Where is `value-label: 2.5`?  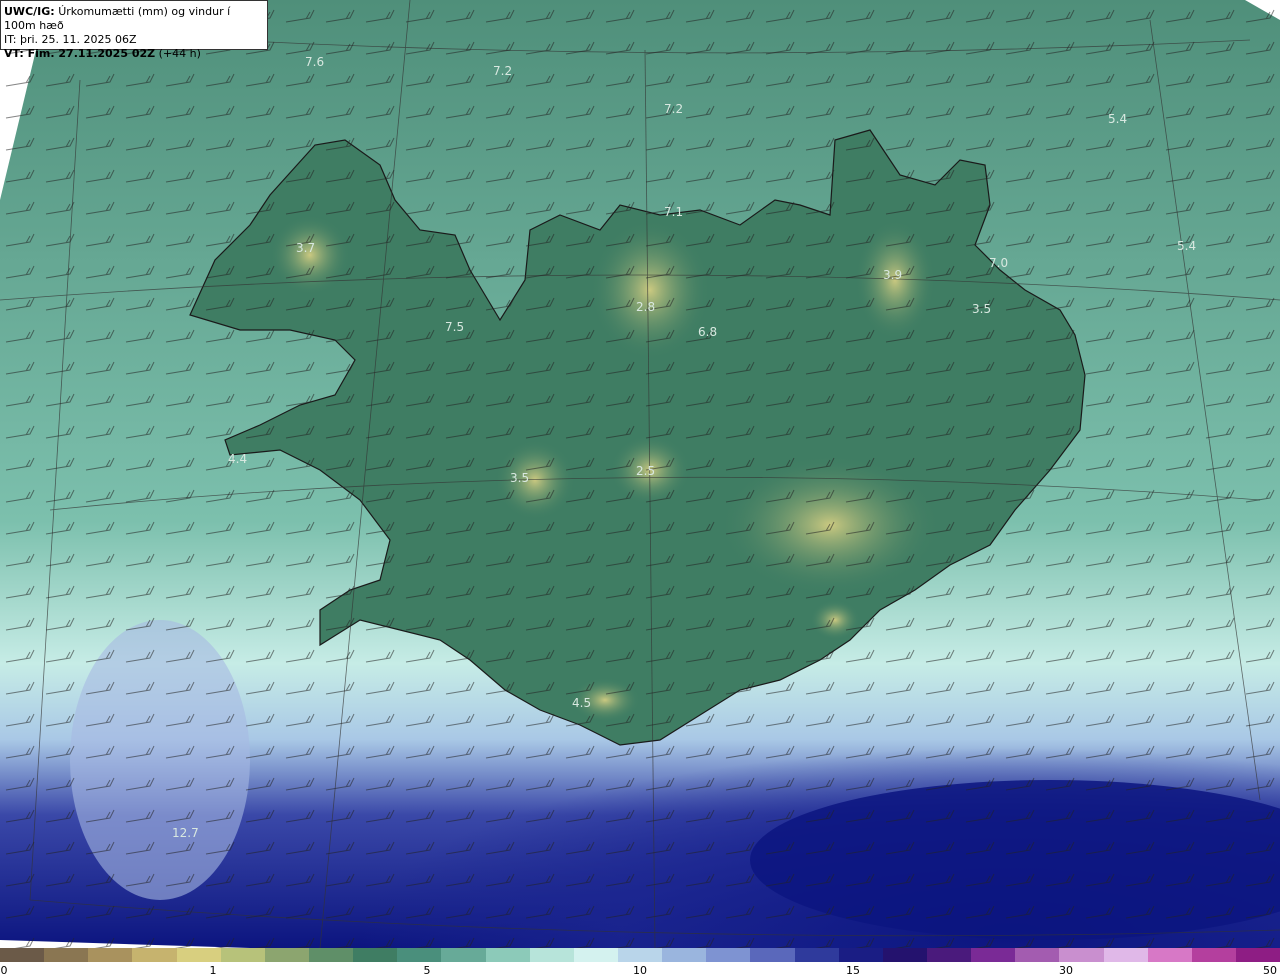
value-label: 2.5 is located at coordinates (645, 471).